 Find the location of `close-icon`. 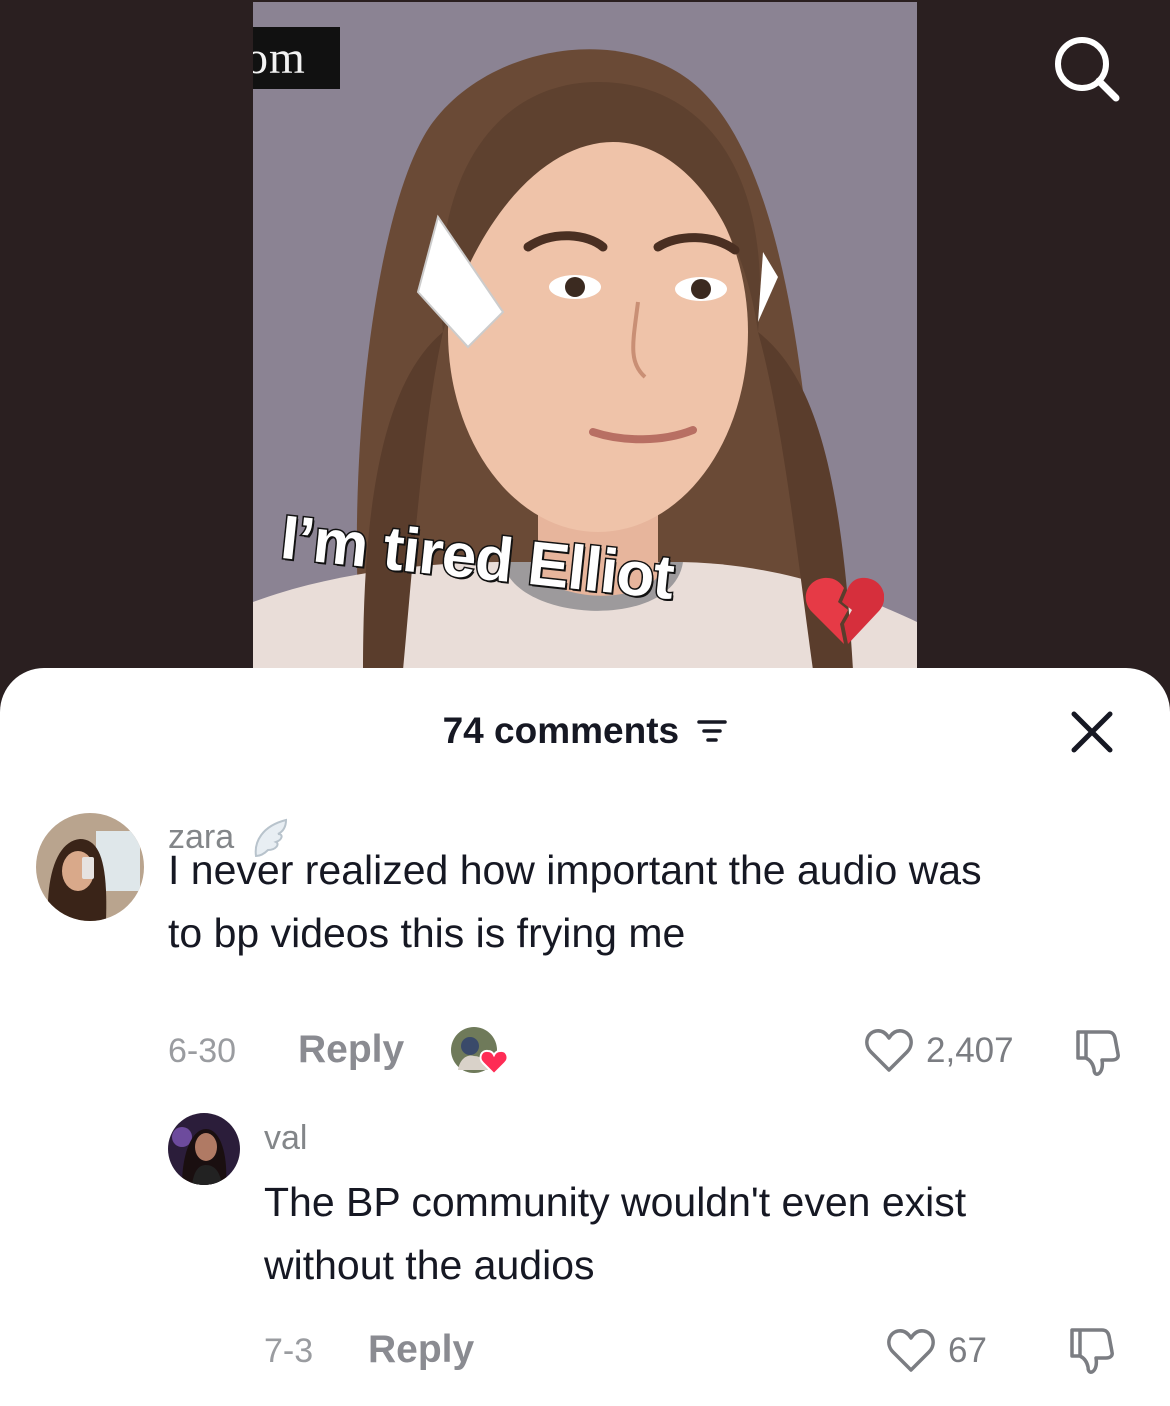

close-icon is located at coordinates (1092, 732).